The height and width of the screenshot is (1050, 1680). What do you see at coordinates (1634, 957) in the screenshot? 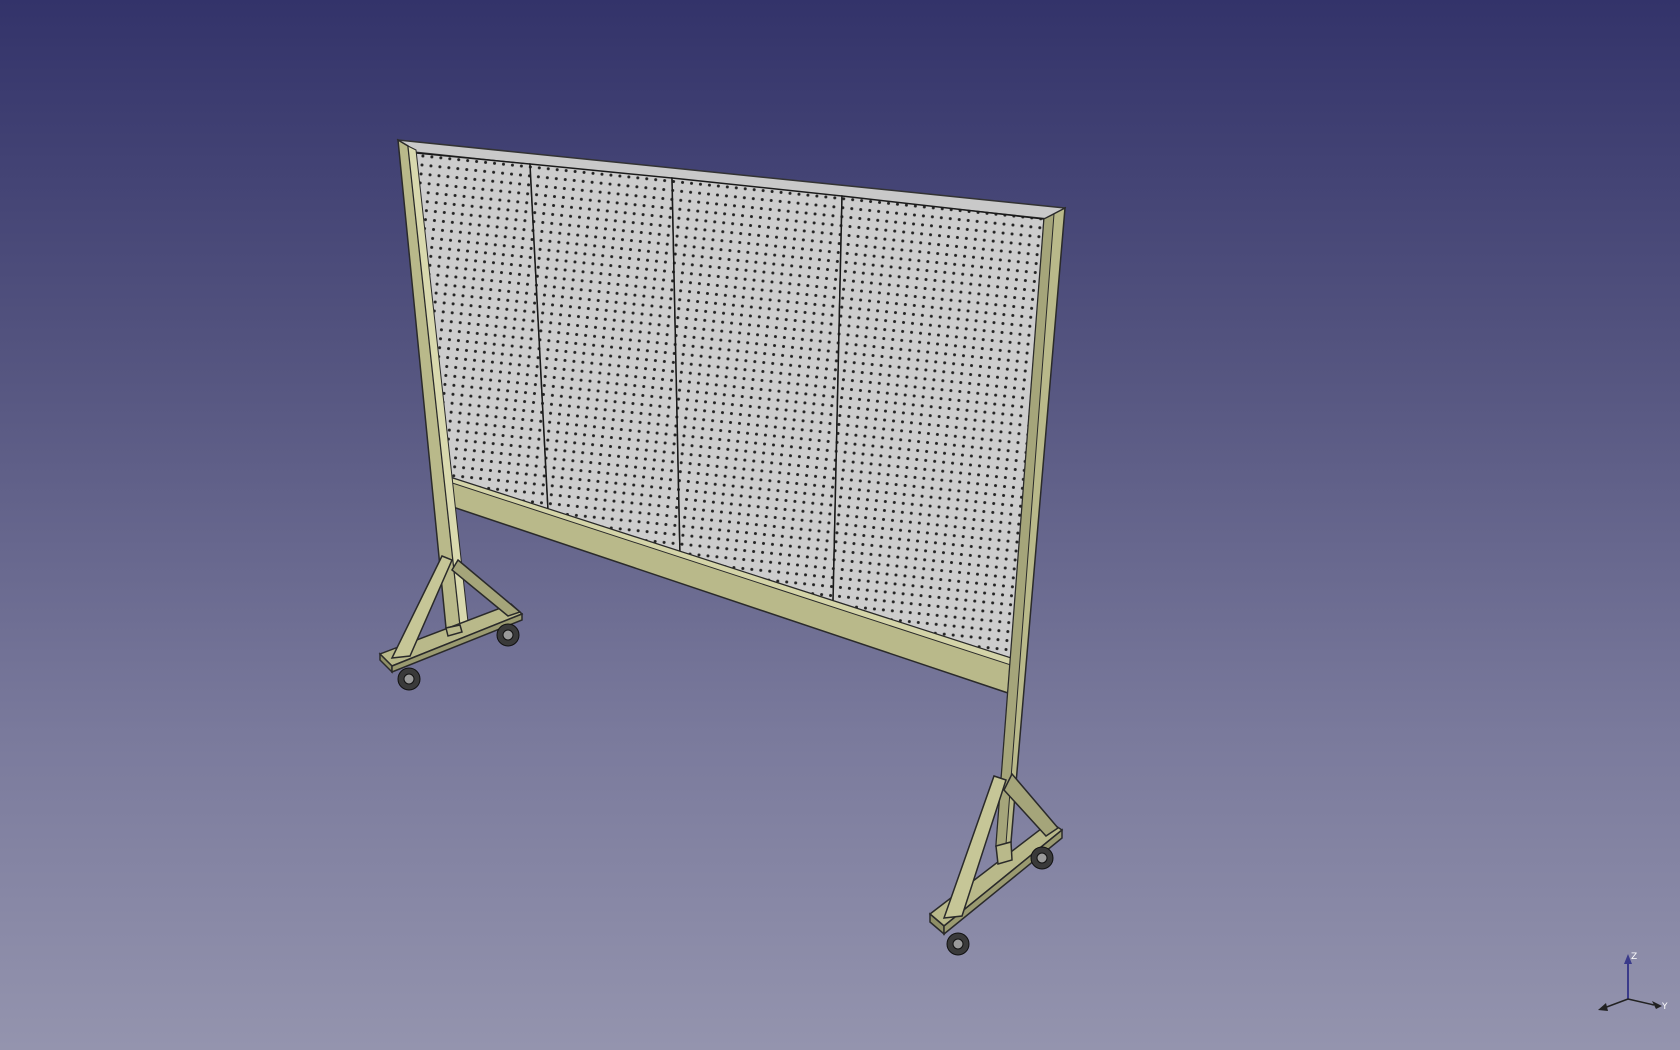
I see `z-axis-label: Z` at bounding box center [1634, 957].